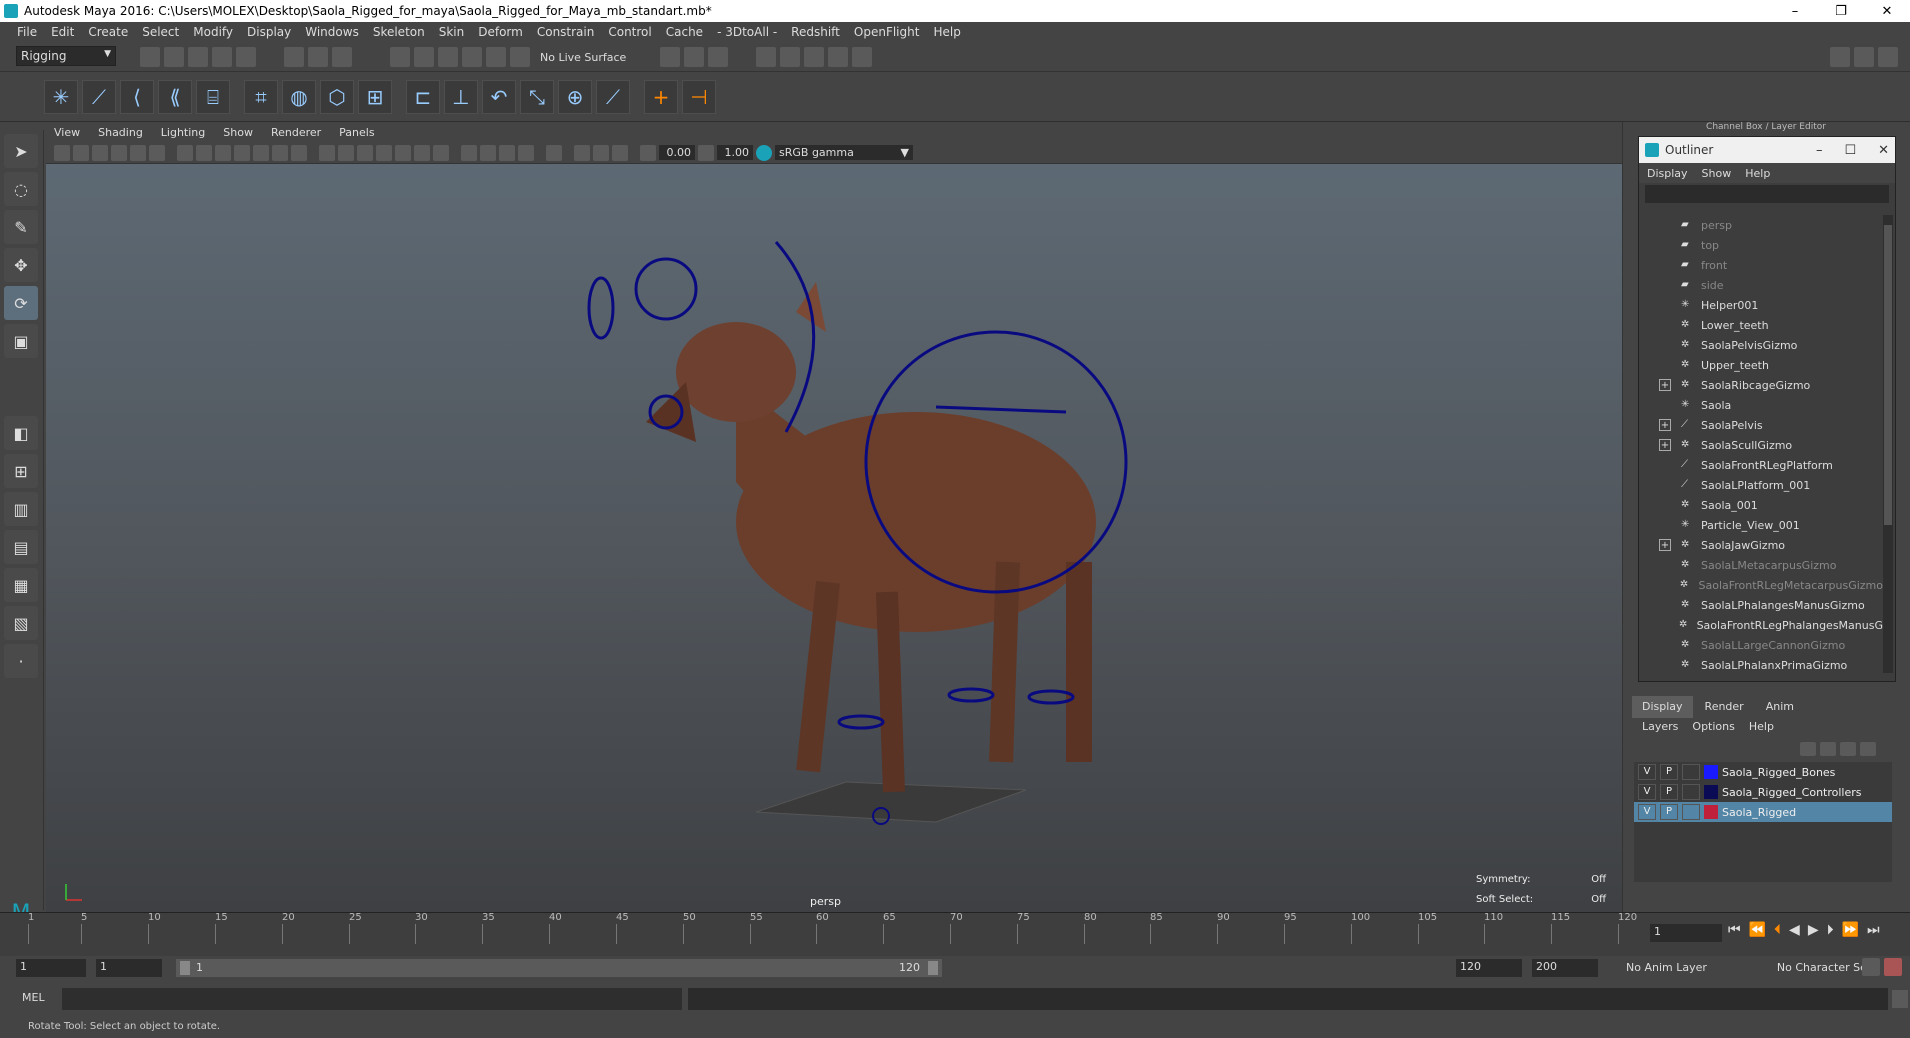 Image resolution: width=1910 pixels, height=1038 pixels. What do you see at coordinates (81, 152) in the screenshot?
I see `camera-attributes-icon` at bounding box center [81, 152].